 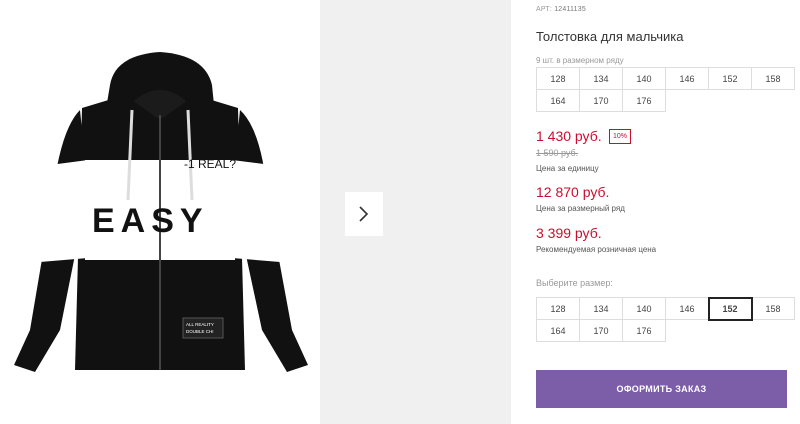 I want to click on size-selector: 128 134 140 146 152 158 164 170 176, so click(x=665, y=319).